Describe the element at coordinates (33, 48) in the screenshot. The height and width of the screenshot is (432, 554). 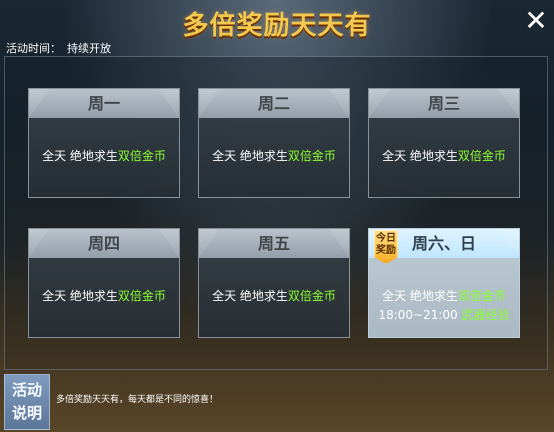
I see `activity-time-label: 活动时间：` at that location.